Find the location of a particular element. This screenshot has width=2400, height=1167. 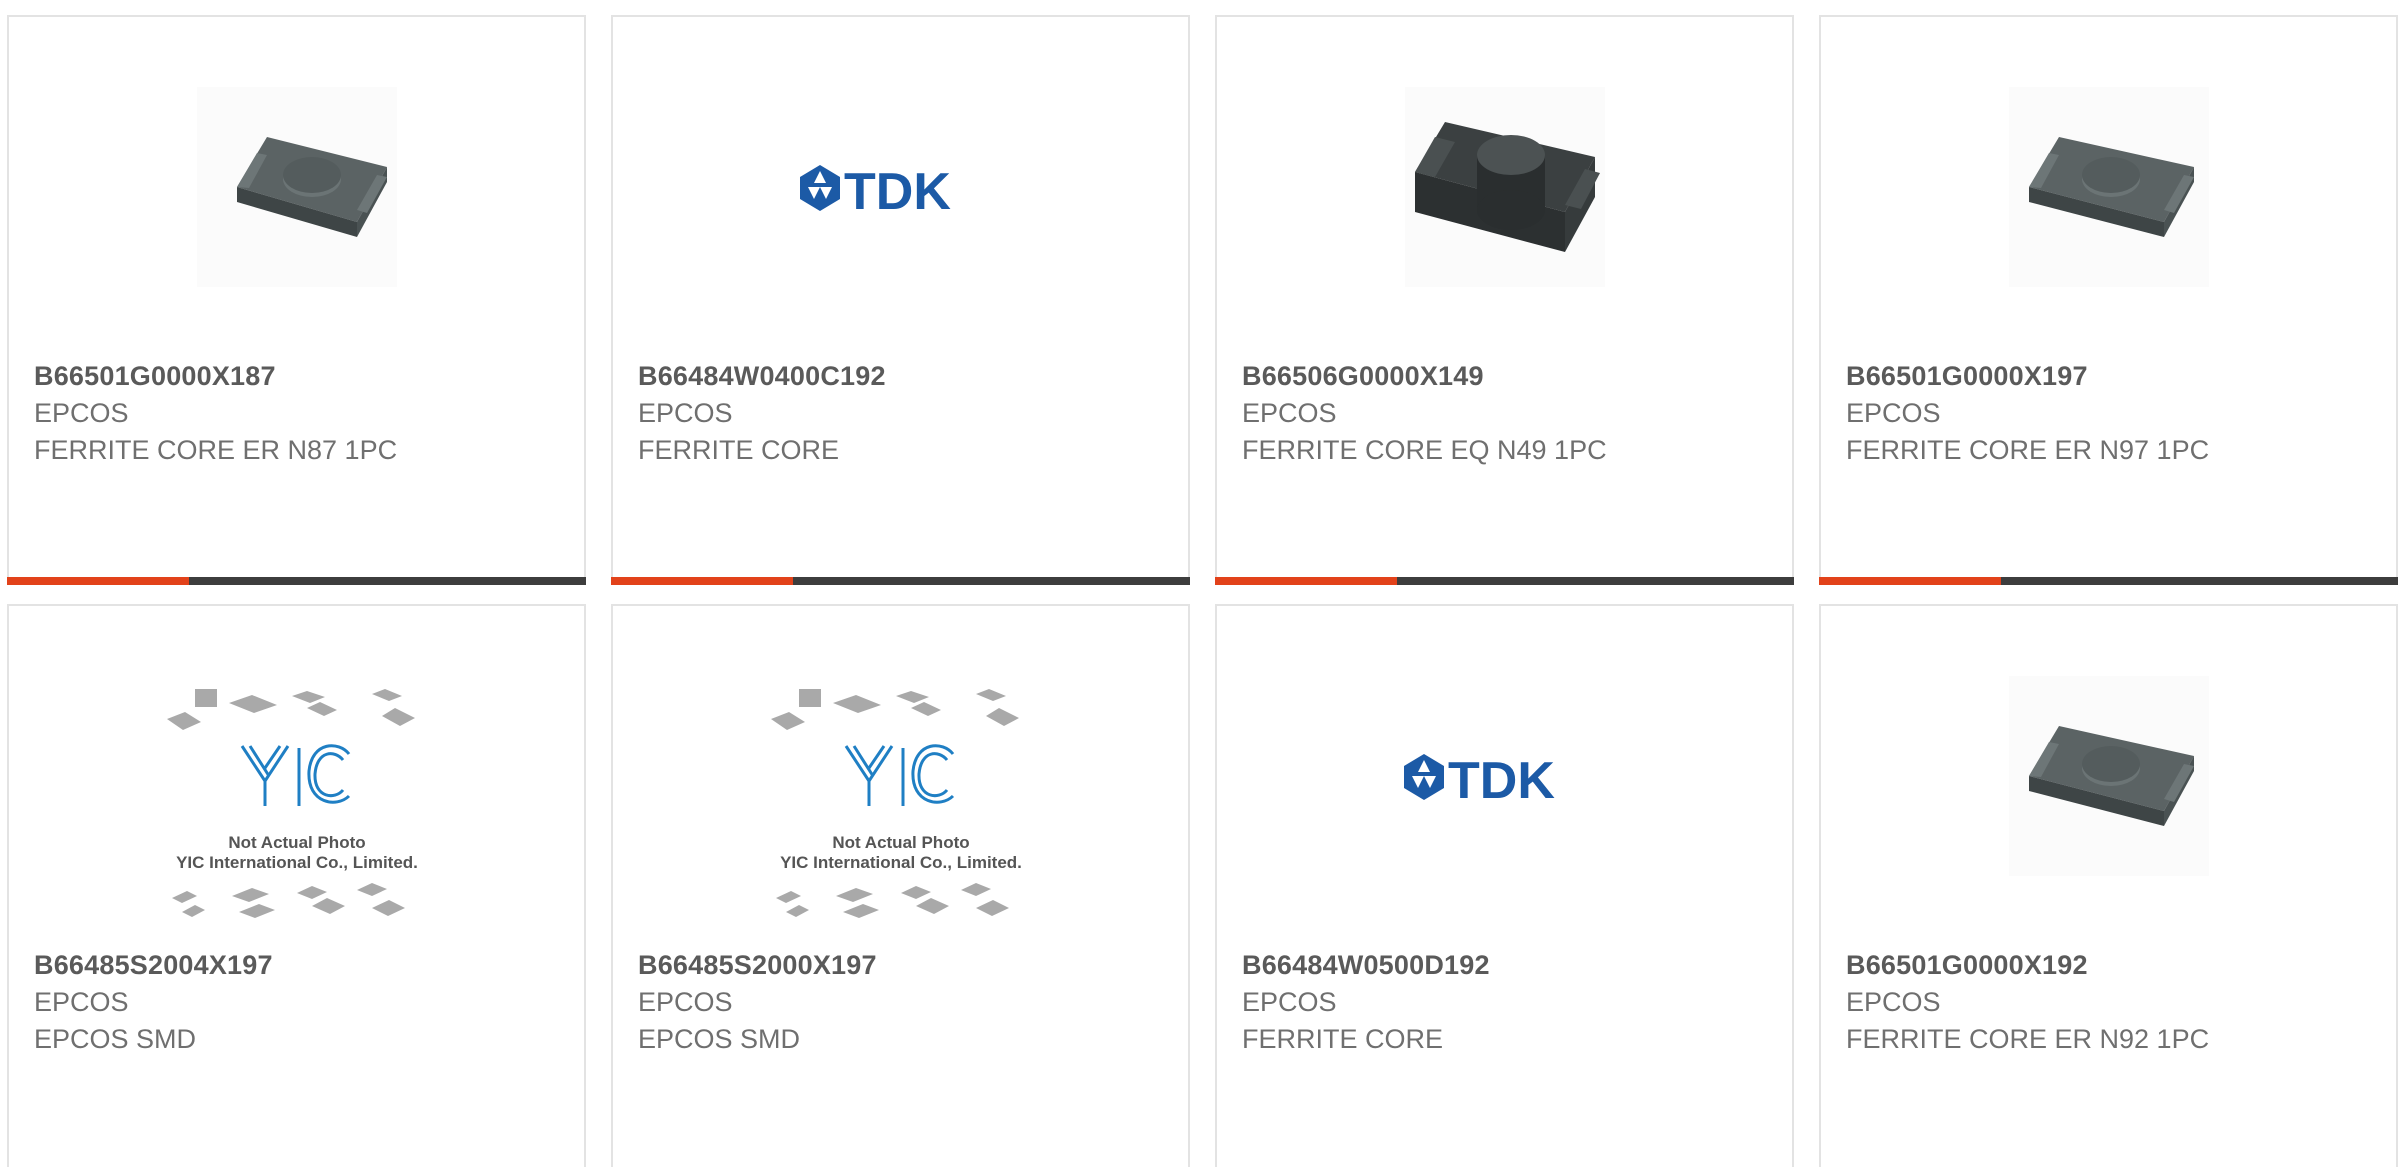

part-number: B66501G0000X192 is located at coordinates (1967, 965).